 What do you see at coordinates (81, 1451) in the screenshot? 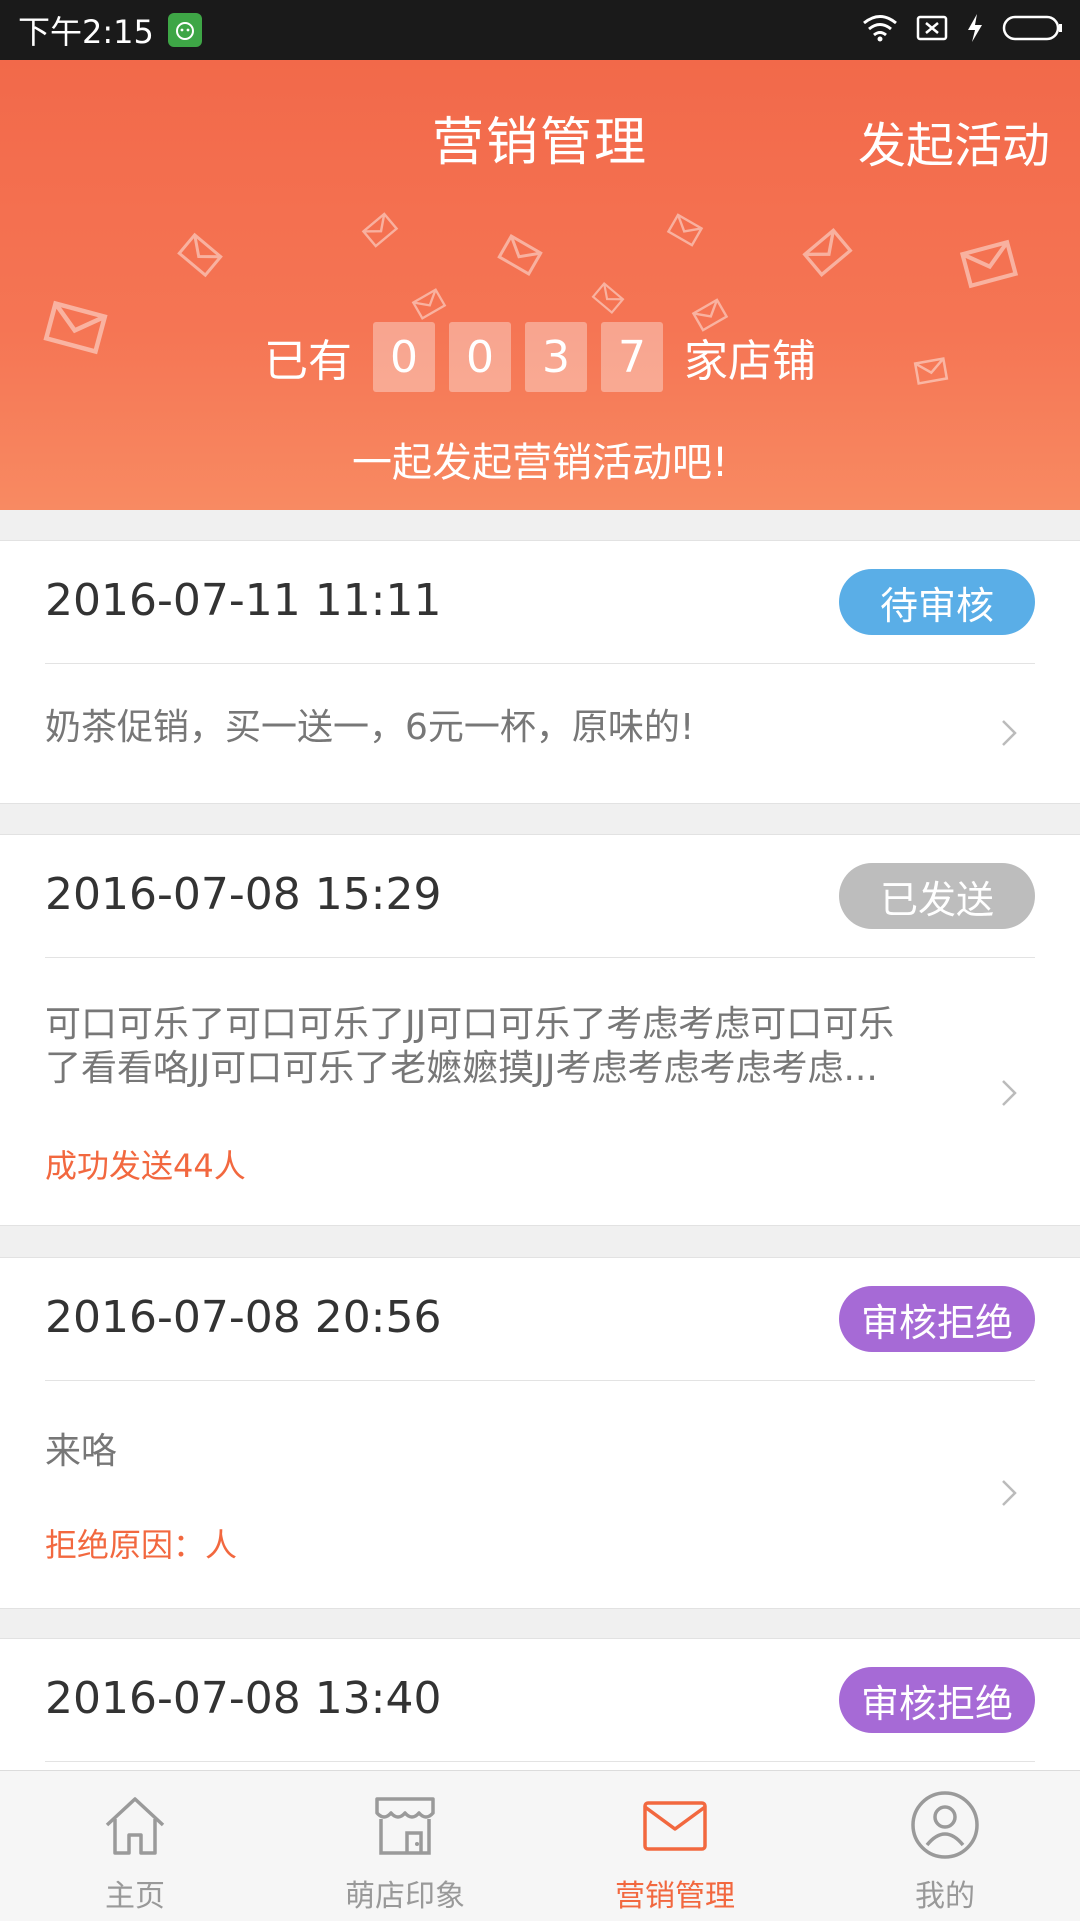
I see `activity-content: 来咯` at bounding box center [81, 1451].